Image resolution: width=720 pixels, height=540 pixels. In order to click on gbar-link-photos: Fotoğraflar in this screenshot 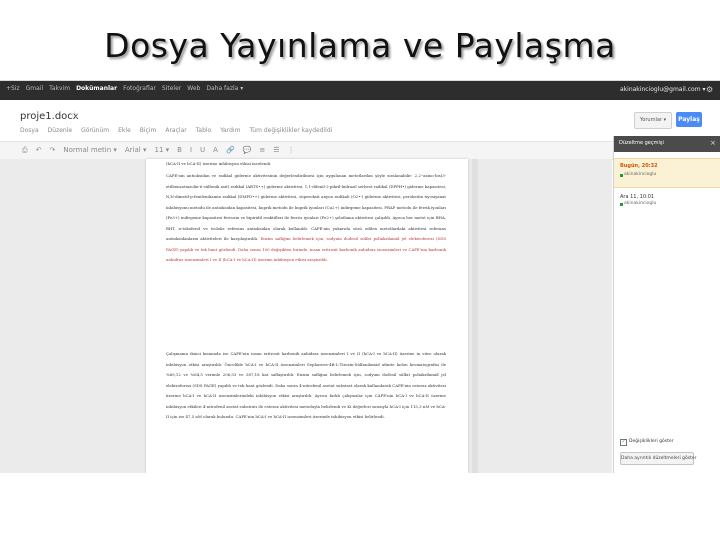, I will do `click(139, 88)`.